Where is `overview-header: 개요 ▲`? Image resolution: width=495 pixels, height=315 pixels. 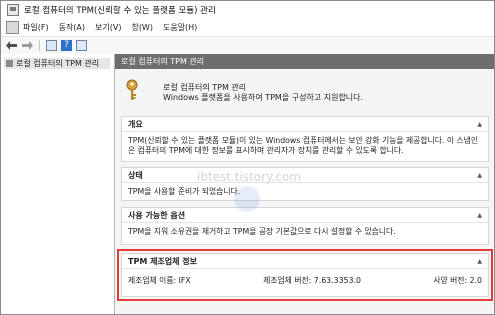
overview-header: 개요 ▲ is located at coordinates (305, 124).